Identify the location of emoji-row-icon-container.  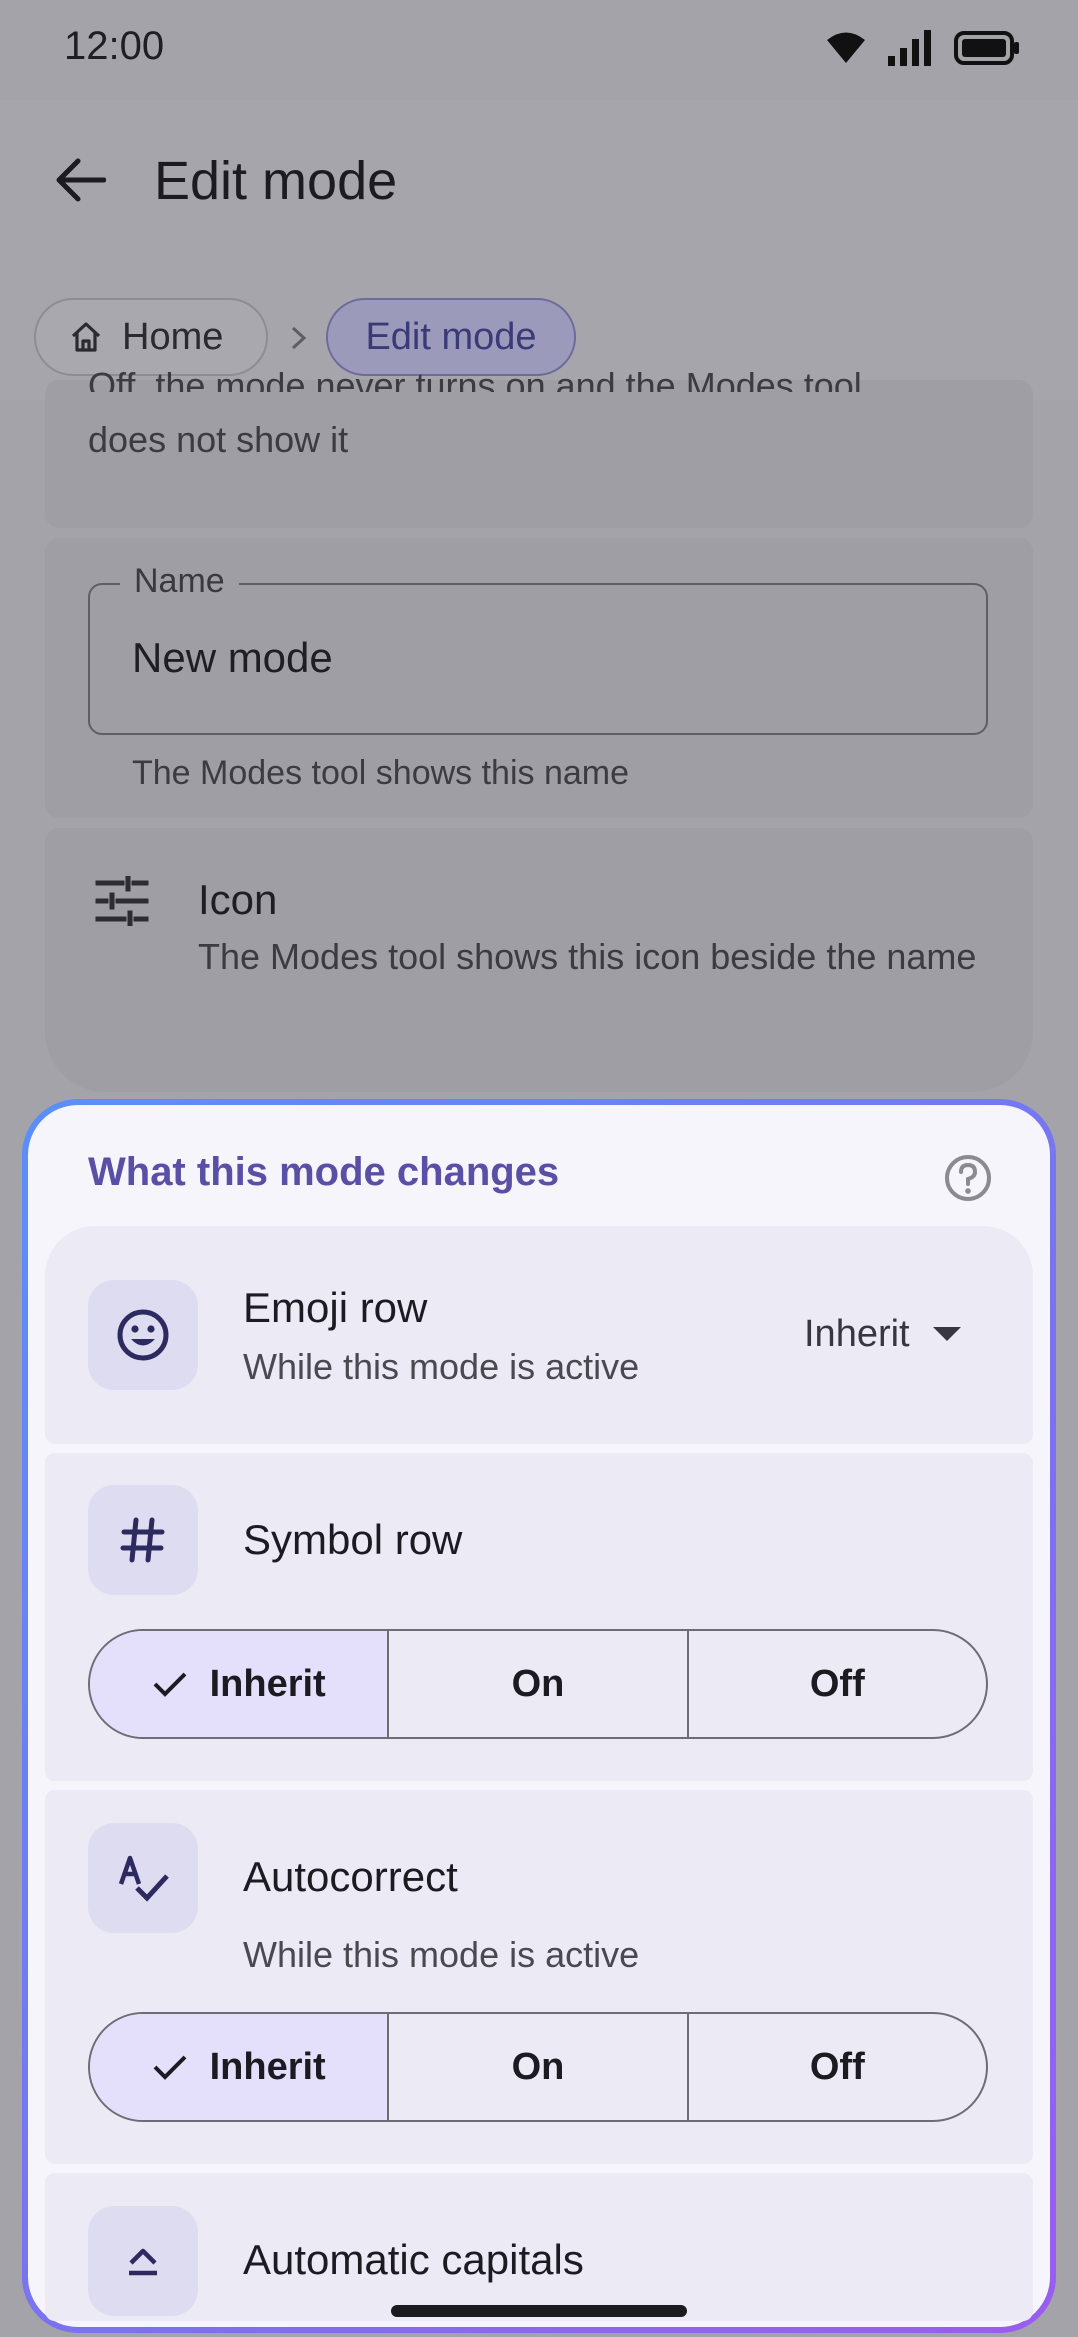
(143, 1335).